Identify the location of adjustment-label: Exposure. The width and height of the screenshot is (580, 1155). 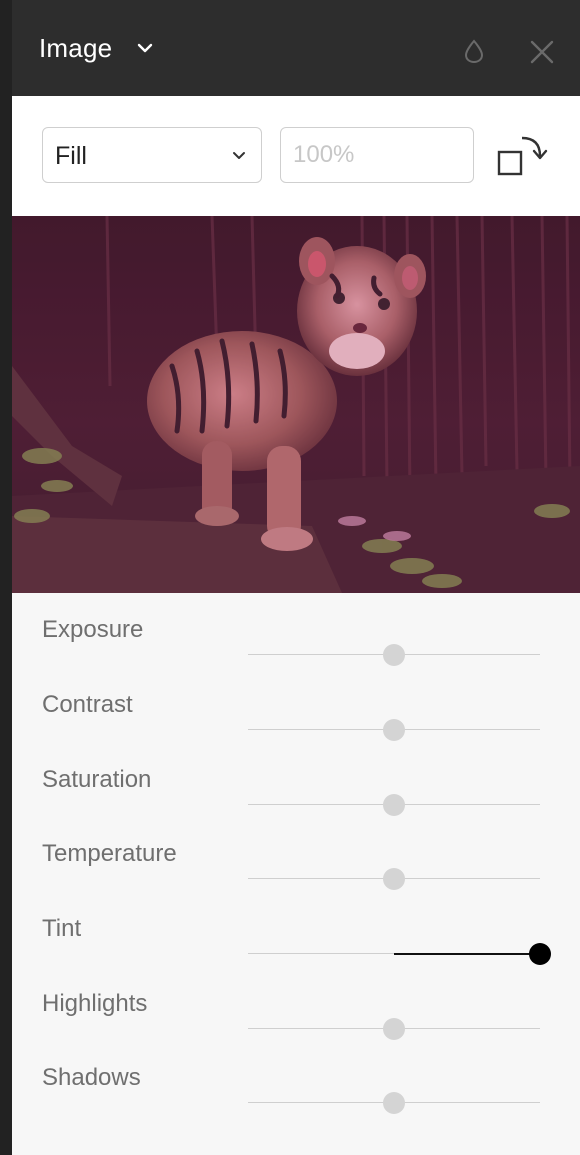
(93, 629).